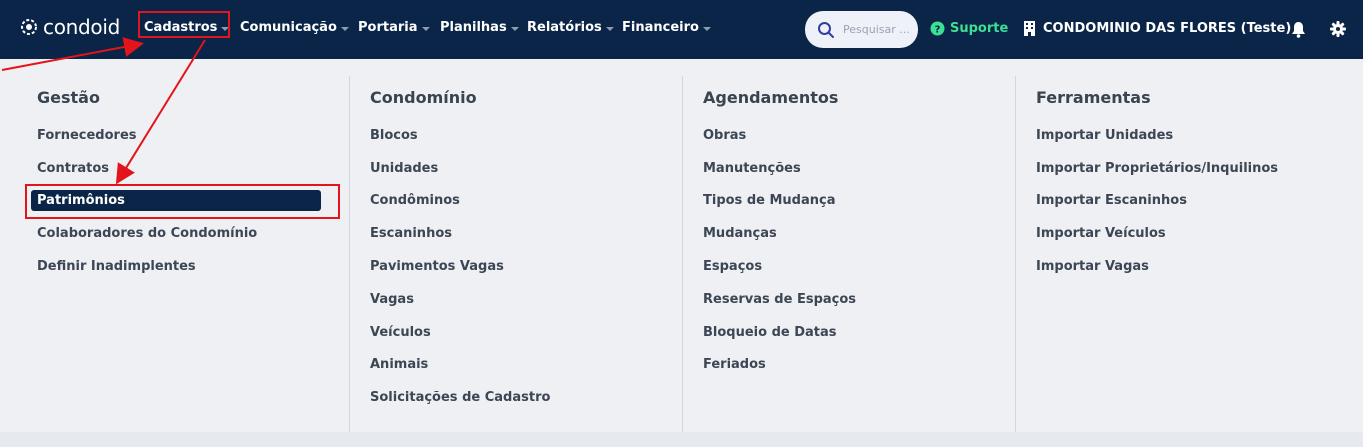 The image size is (1363, 447). Describe the element at coordinates (423, 97) in the screenshot. I see `column-title: Condomínio` at that location.